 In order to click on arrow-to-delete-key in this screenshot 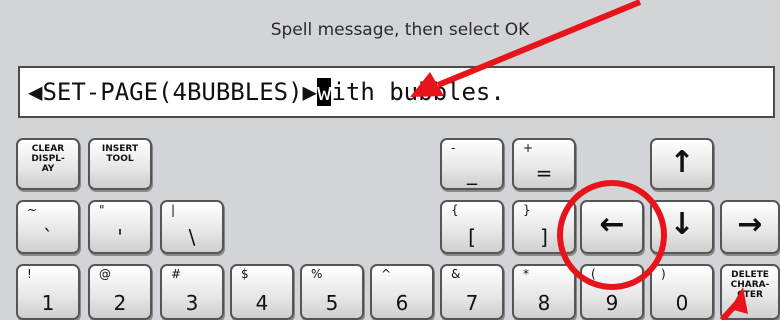, I will do `click(733, 303)`.